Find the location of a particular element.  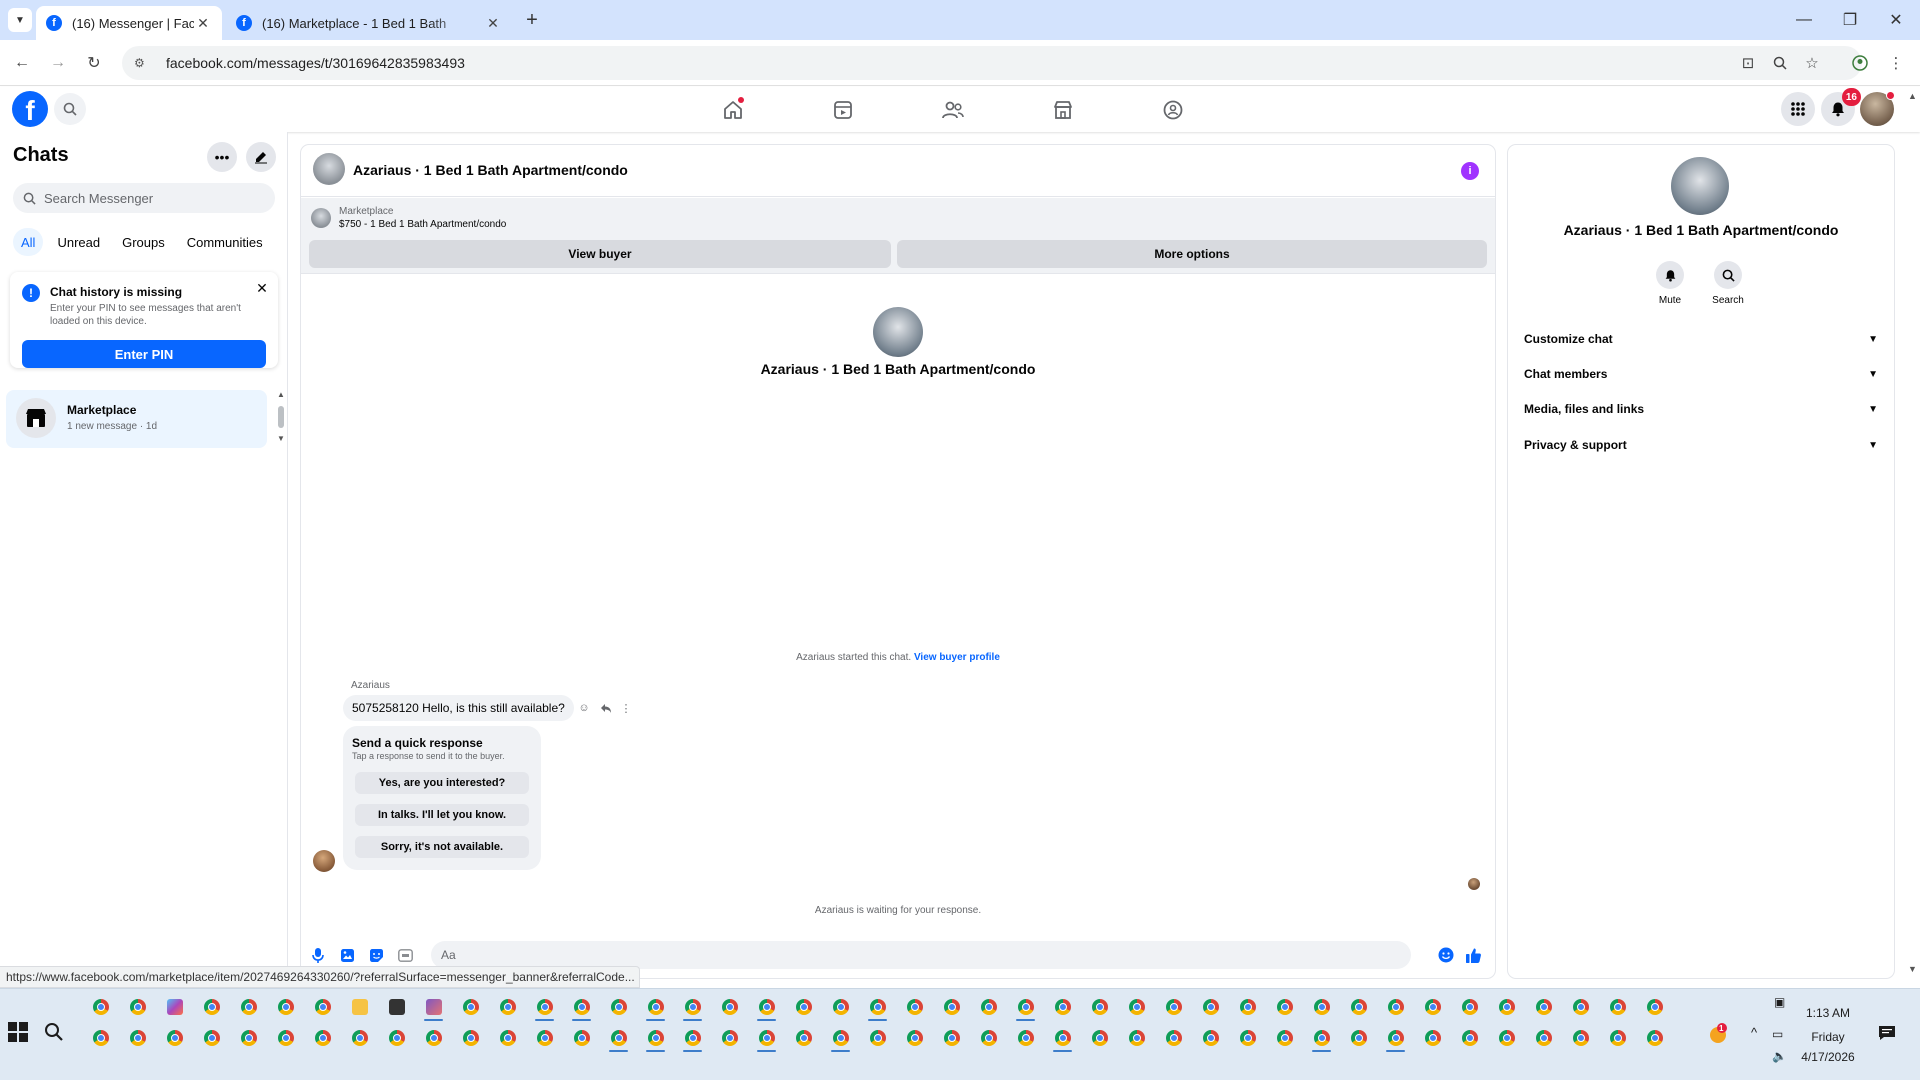

section-chat-members: Chat members ▼ is located at coordinates (1701, 374).